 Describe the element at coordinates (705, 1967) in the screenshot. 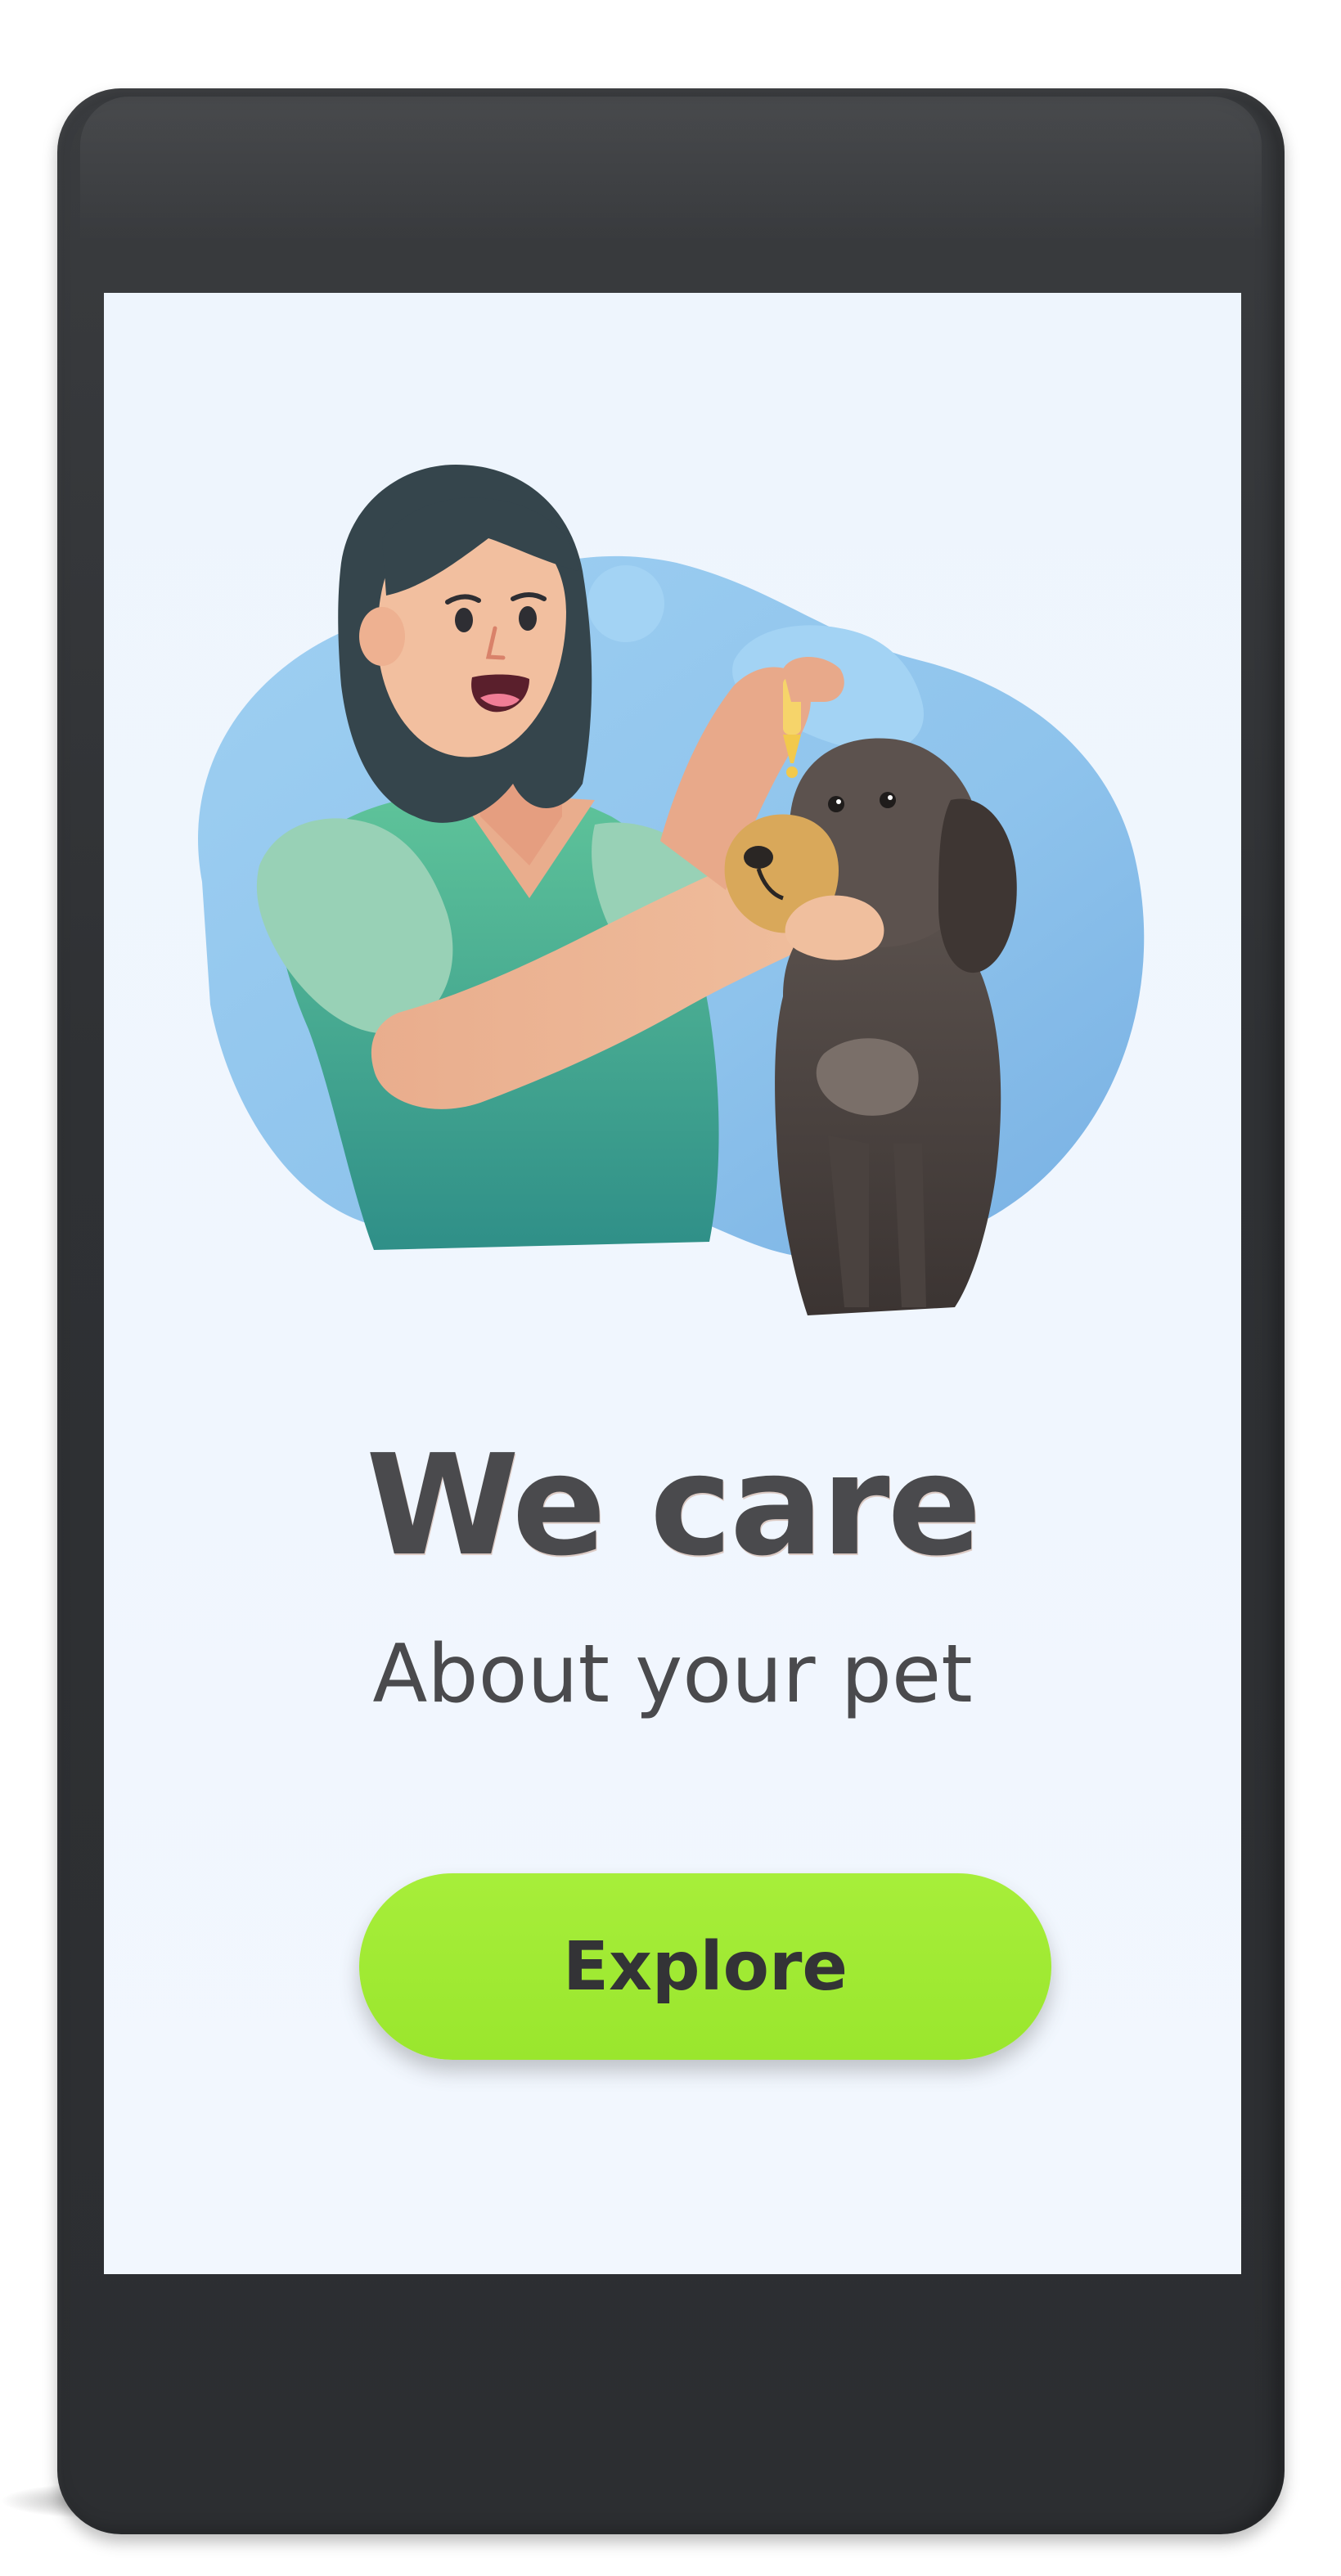

I see `explore-button: Explore` at that location.